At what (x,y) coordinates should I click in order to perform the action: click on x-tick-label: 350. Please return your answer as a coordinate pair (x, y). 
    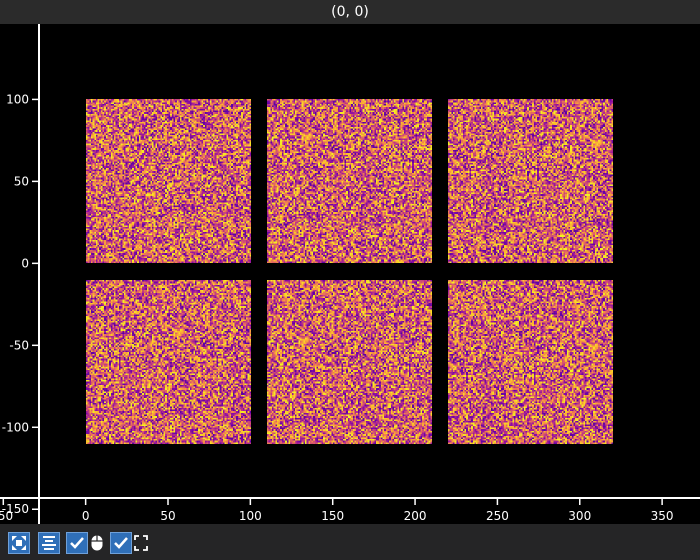
    Looking at the image, I should click on (662, 516).